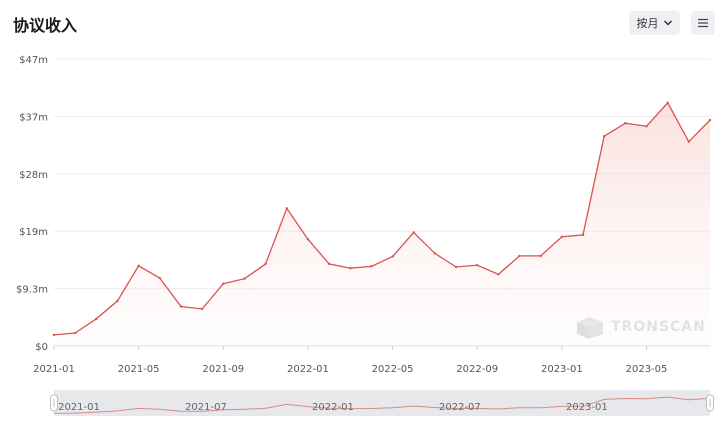 Image resolution: width=720 pixels, height=426 pixels. What do you see at coordinates (647, 23) in the screenshot?
I see `period-select-label: 按月` at bounding box center [647, 23].